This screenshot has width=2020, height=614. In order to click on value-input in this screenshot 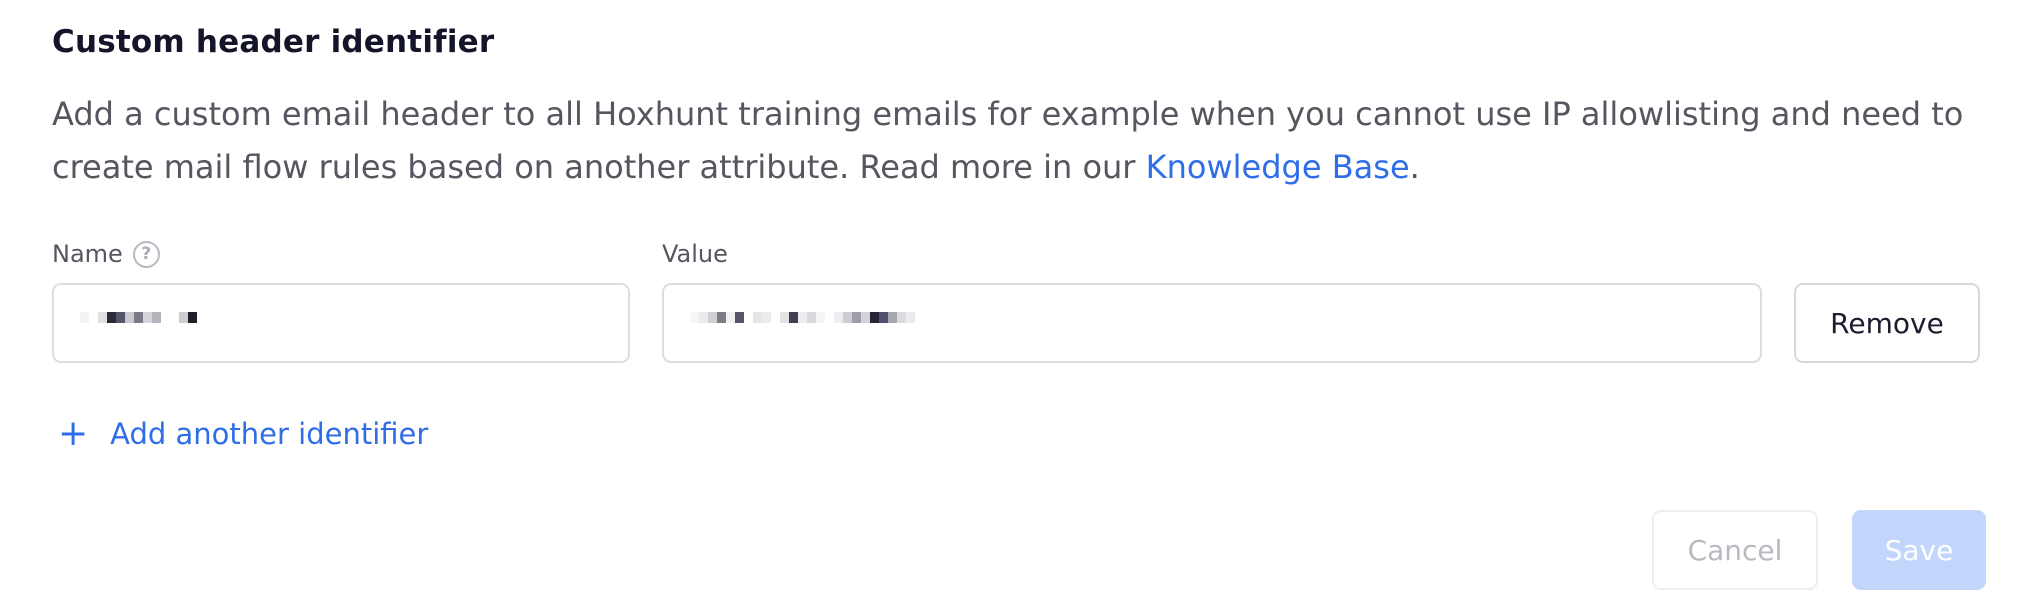, I will do `click(1212, 323)`.